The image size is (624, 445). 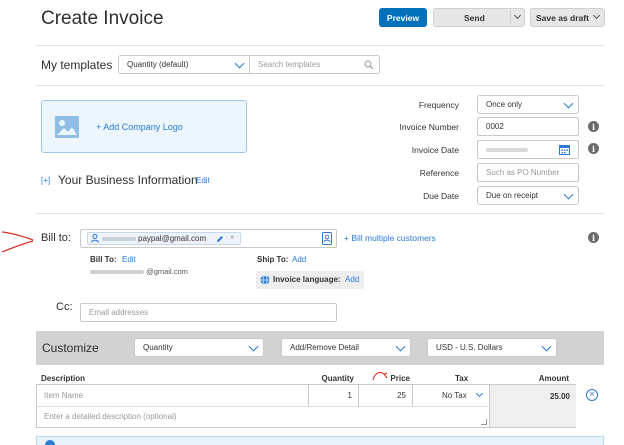 I want to click on close-icon: ×, so click(x=232, y=237).